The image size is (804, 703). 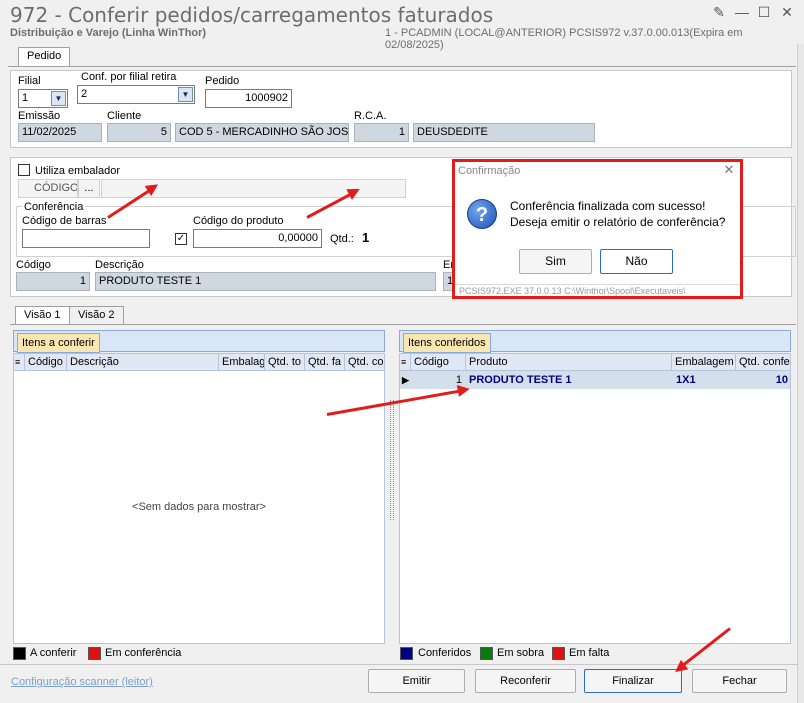 What do you see at coordinates (43, 98) in the screenshot?
I see `filial-select: 1 ▼` at bounding box center [43, 98].